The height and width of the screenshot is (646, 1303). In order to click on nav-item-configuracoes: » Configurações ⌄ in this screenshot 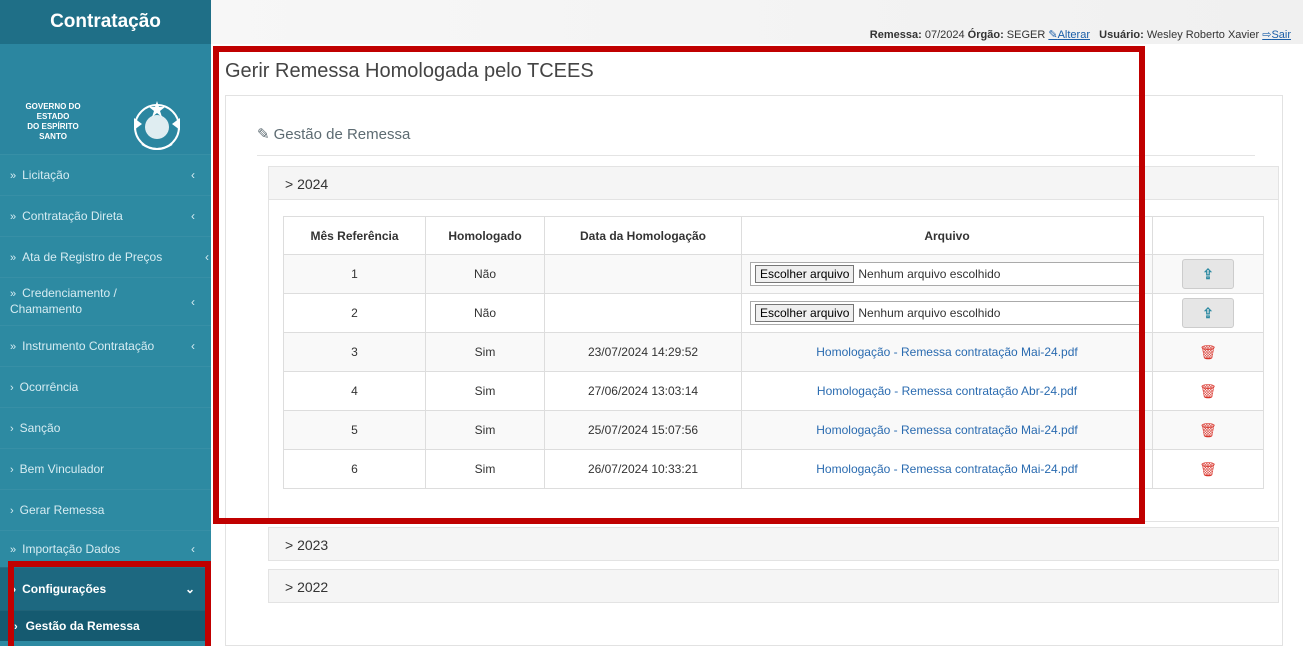, I will do `click(105, 588)`.